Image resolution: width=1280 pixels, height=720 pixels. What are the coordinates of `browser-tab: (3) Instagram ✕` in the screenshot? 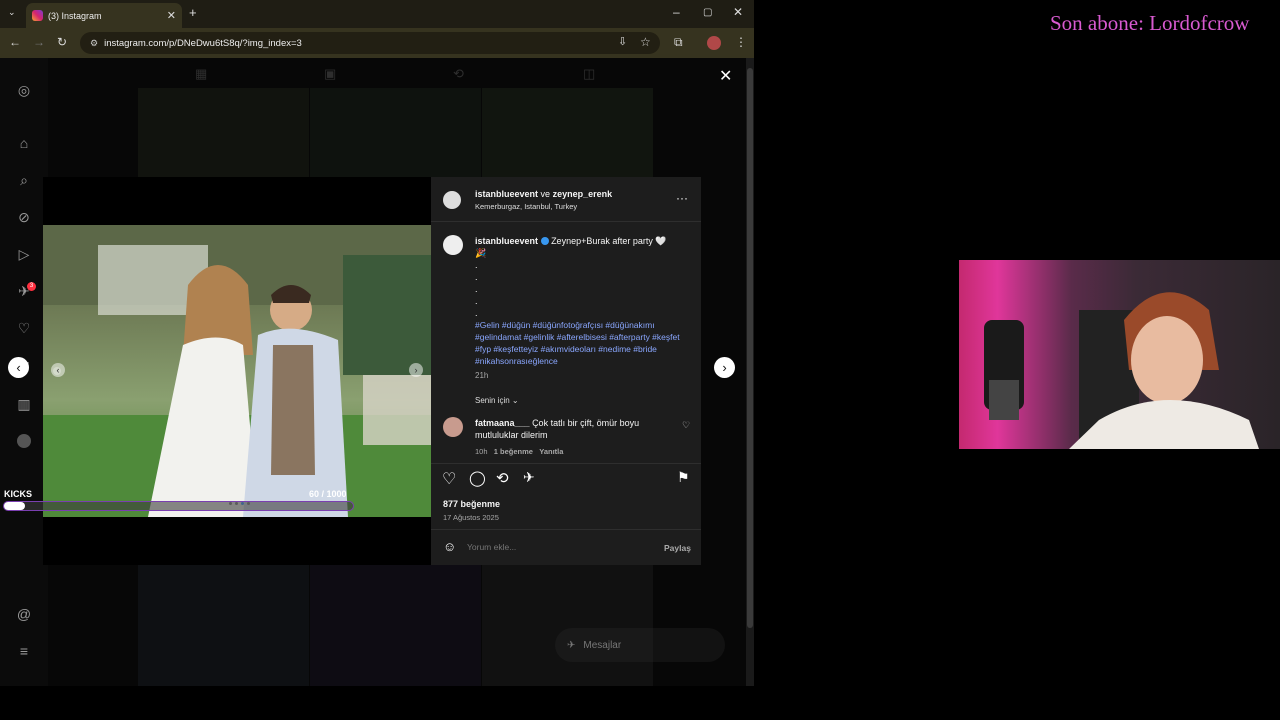 It's located at (104, 15).